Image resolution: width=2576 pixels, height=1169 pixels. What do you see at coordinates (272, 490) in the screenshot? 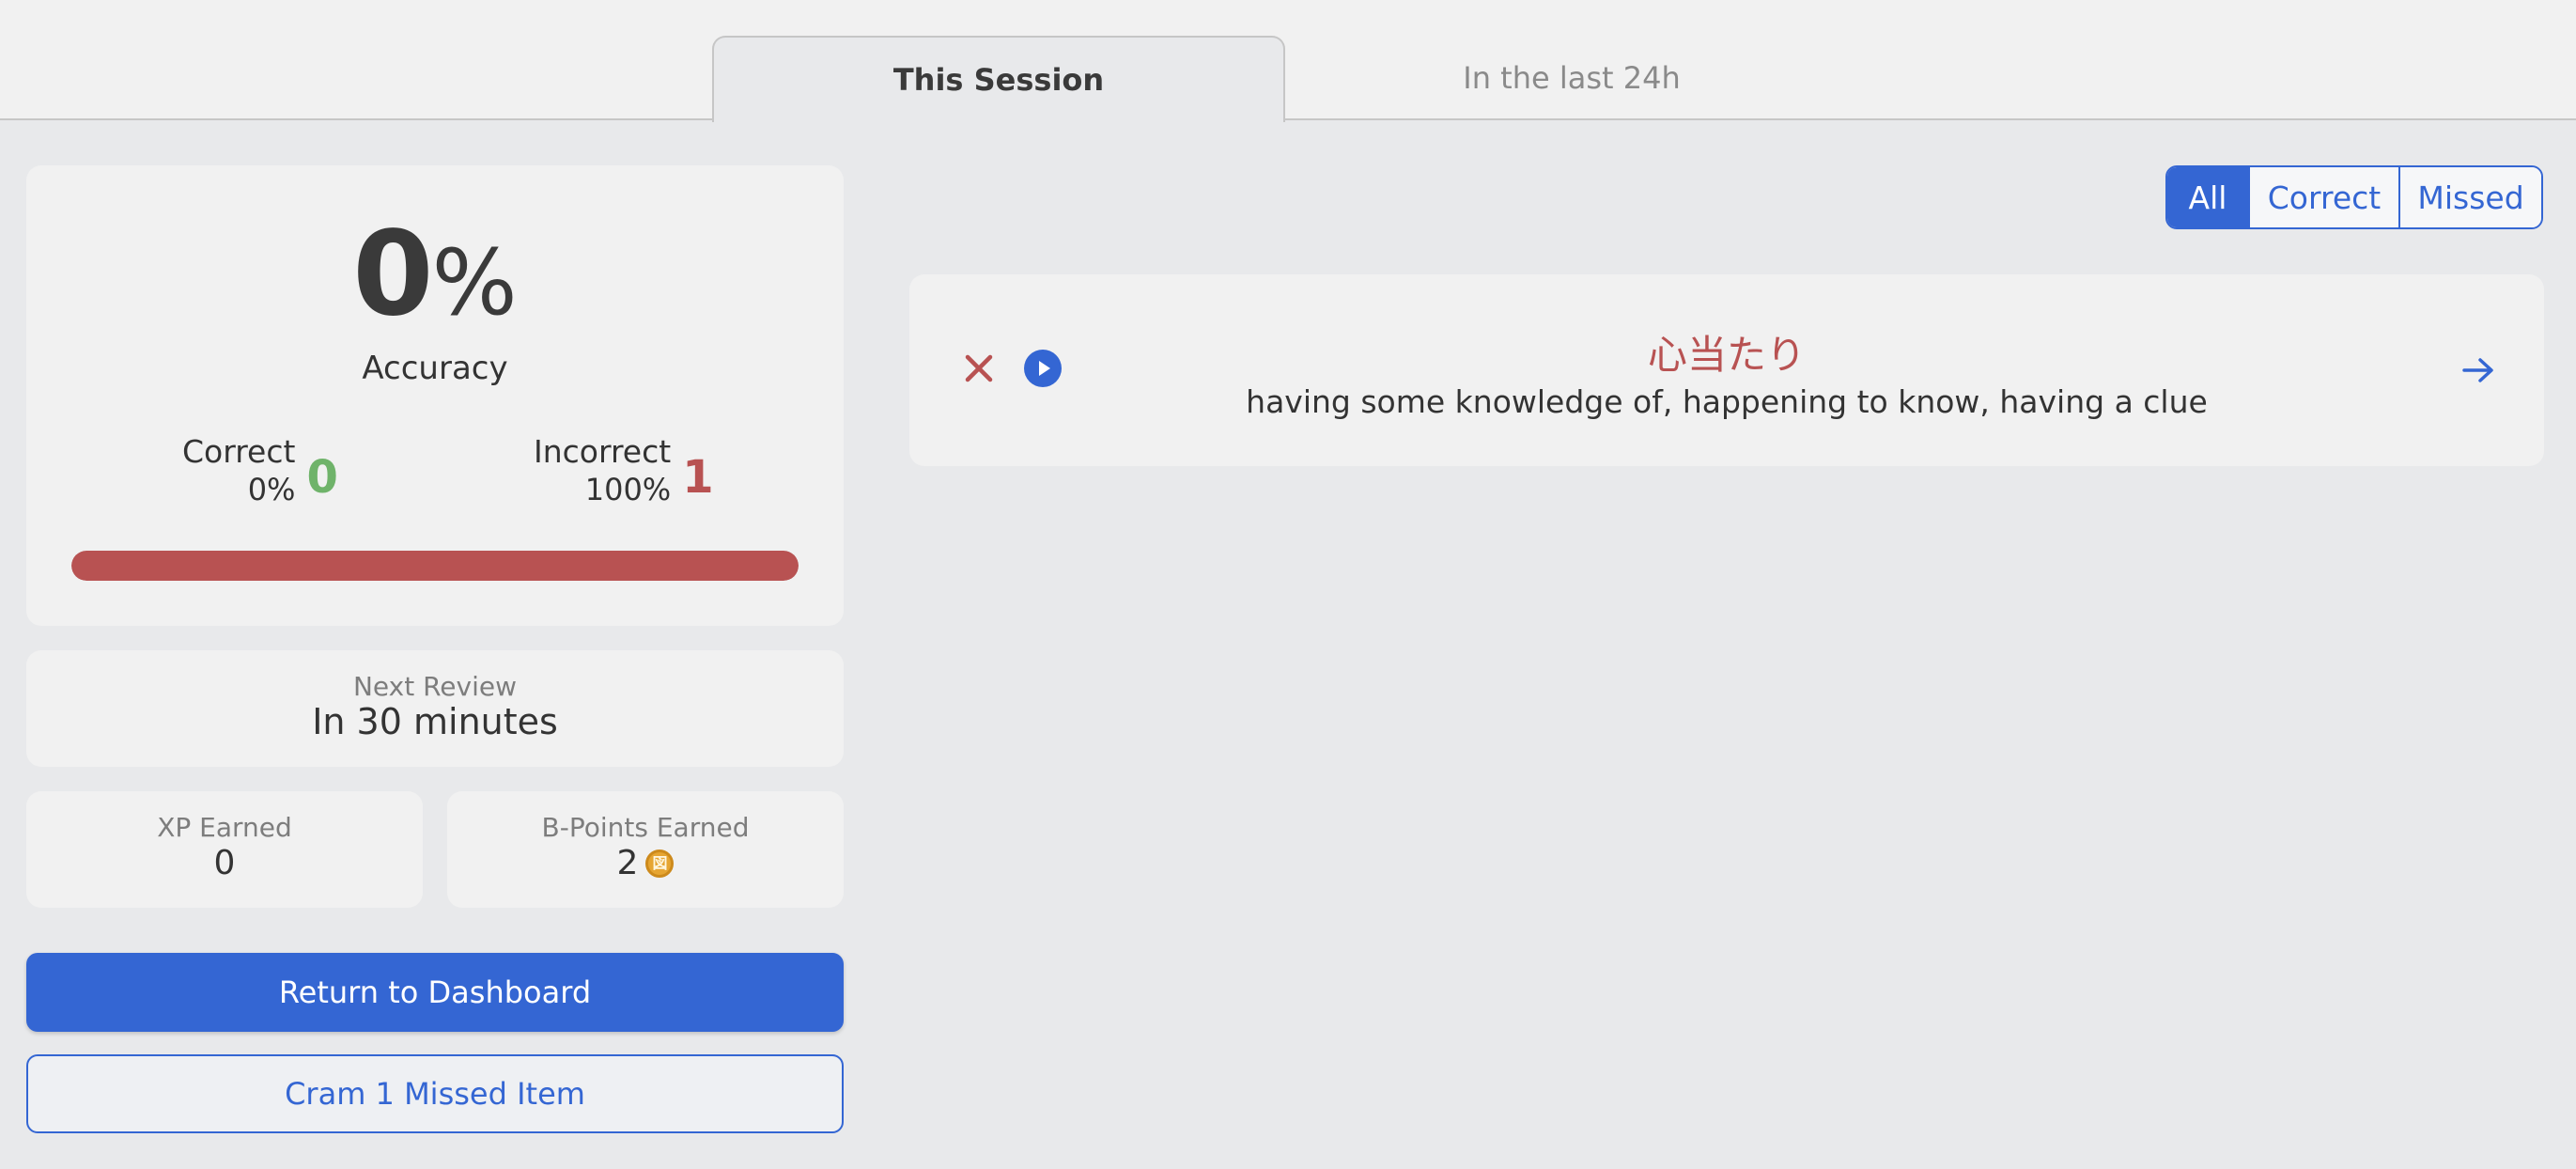
I see `correct-percent: 0%` at bounding box center [272, 490].